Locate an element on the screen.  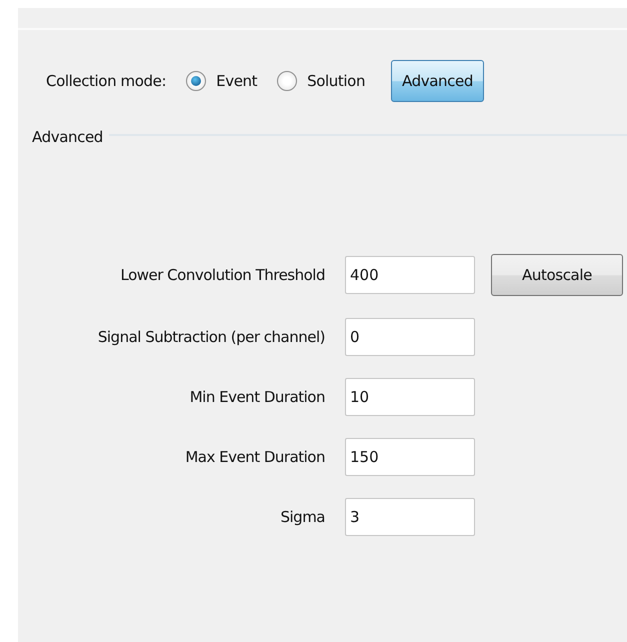
group-title: Advanced is located at coordinates (67, 137).